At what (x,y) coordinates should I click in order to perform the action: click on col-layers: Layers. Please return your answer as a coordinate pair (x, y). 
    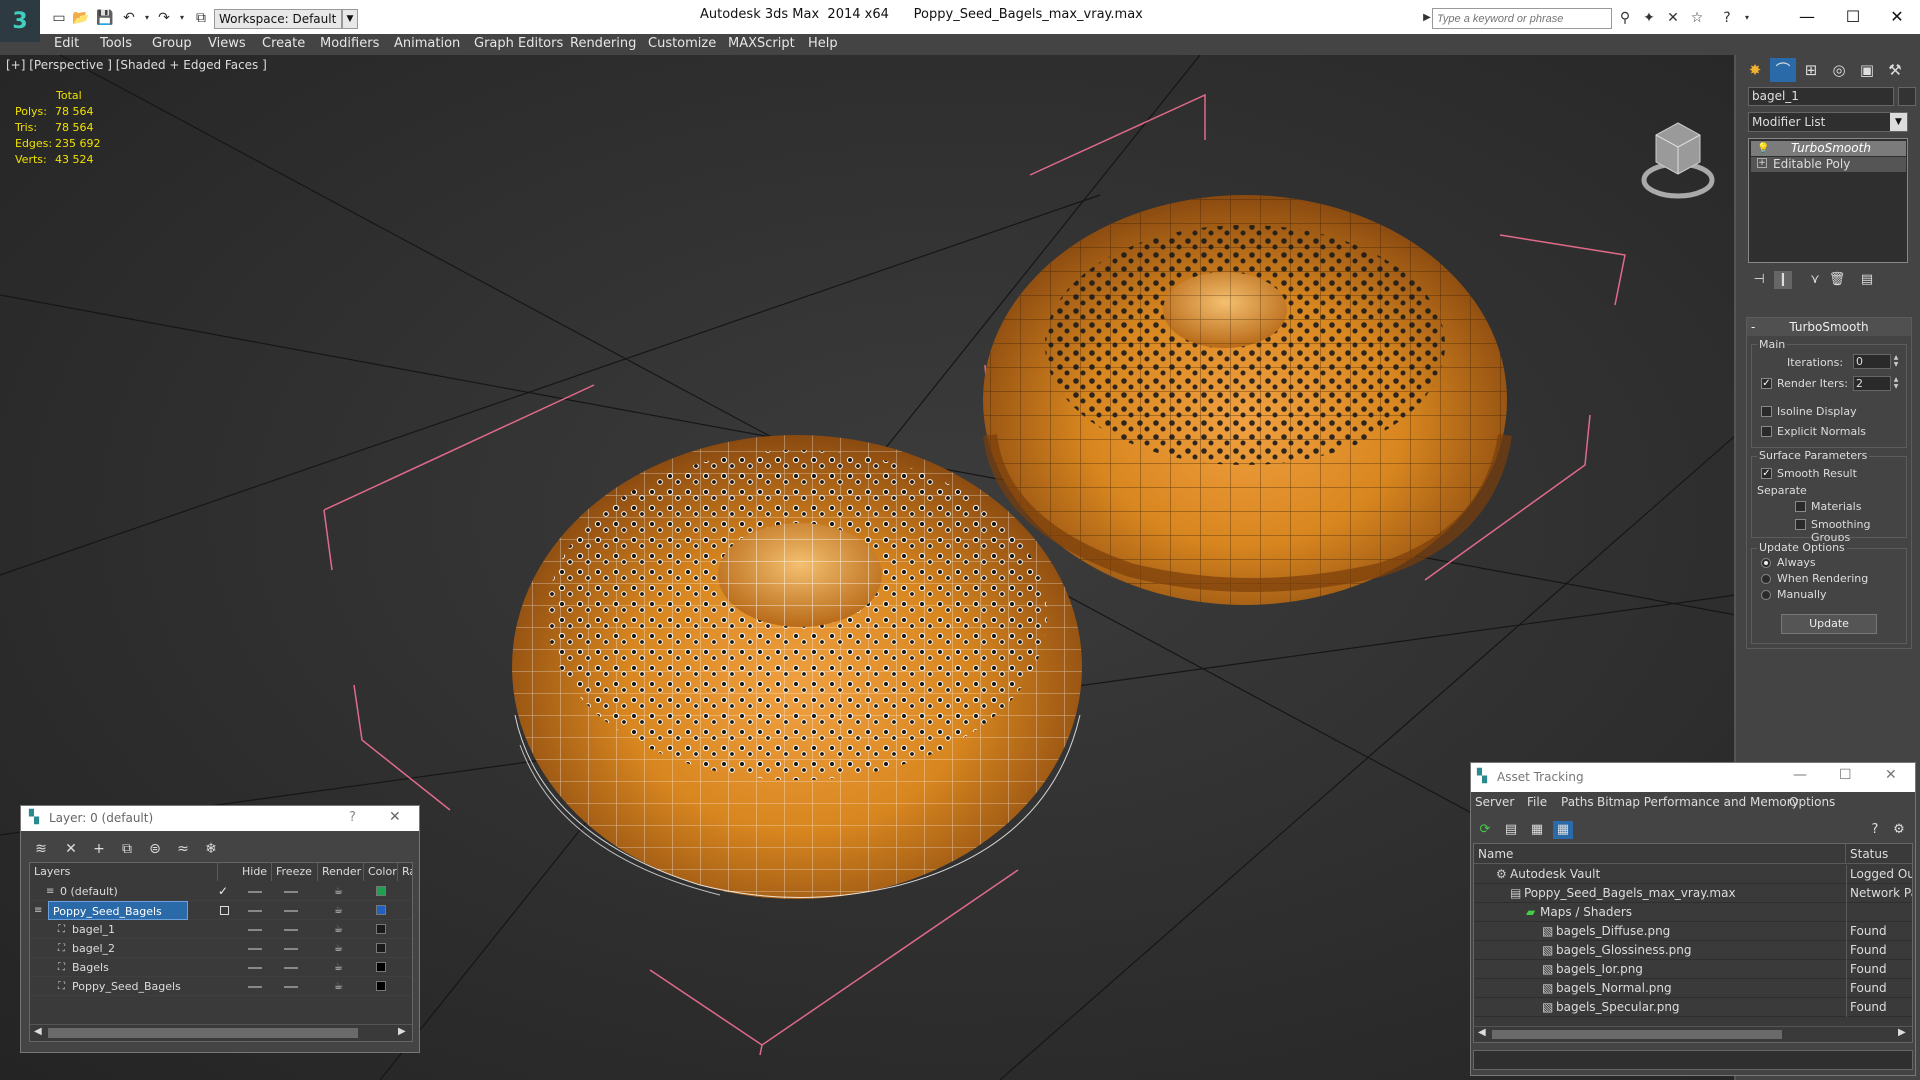
    Looking at the image, I should click on (124, 872).